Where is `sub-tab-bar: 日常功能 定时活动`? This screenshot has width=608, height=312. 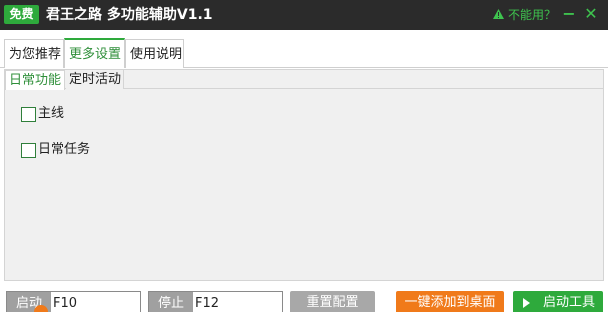
sub-tab-bar: 日常功能 定时活动 is located at coordinates (304, 80).